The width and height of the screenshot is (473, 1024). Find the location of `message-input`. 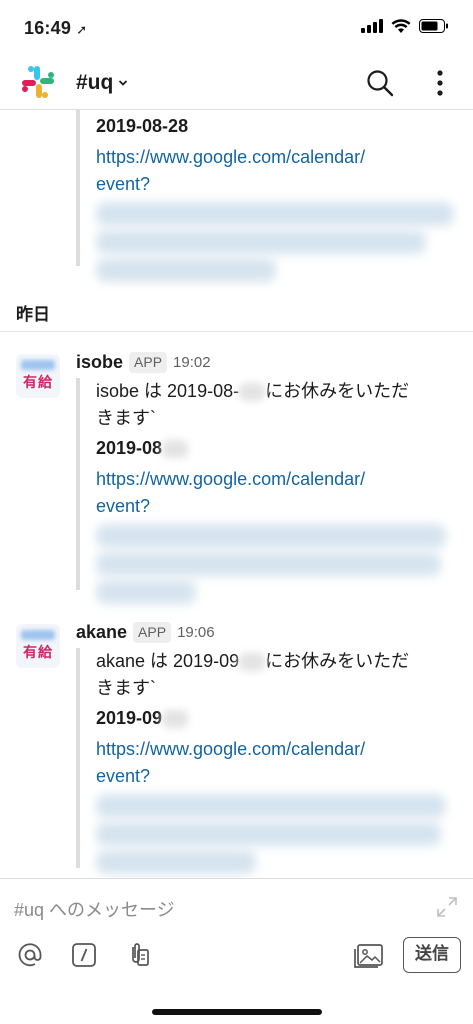

message-input is located at coordinates (214, 910).